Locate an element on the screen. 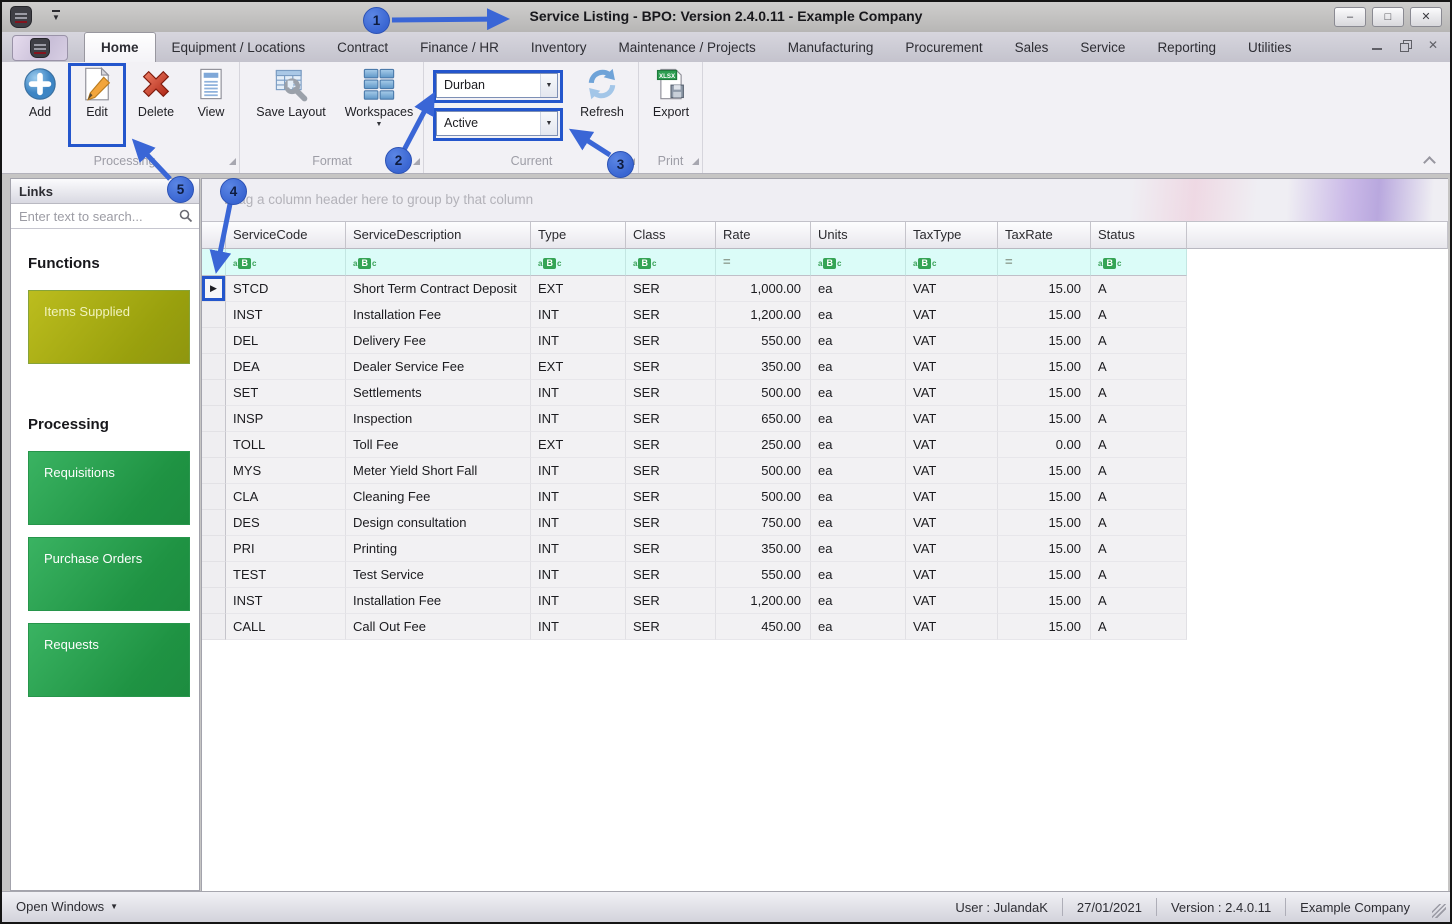 This screenshot has width=1452, height=924. cell-rate: 650.00 is located at coordinates (763, 419).